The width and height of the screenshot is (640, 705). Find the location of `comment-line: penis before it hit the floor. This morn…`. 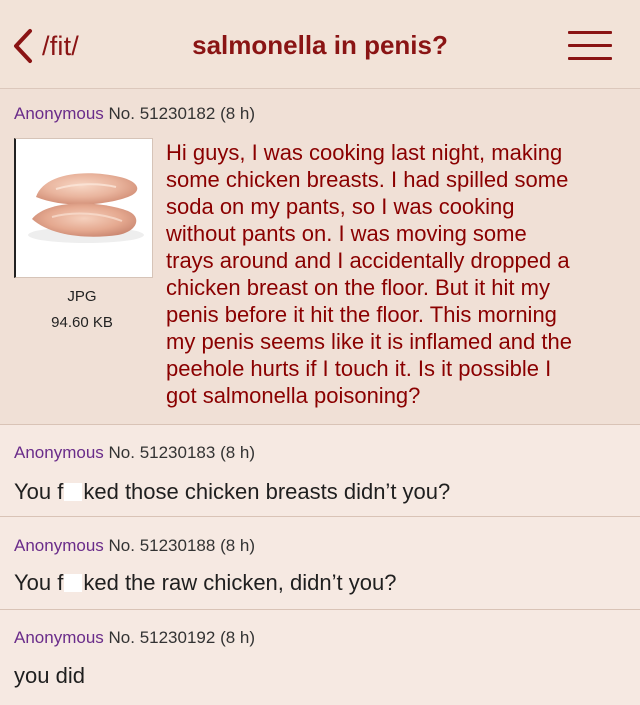

comment-line: penis before it hit the floor. This morn… is located at coordinates (361, 314).